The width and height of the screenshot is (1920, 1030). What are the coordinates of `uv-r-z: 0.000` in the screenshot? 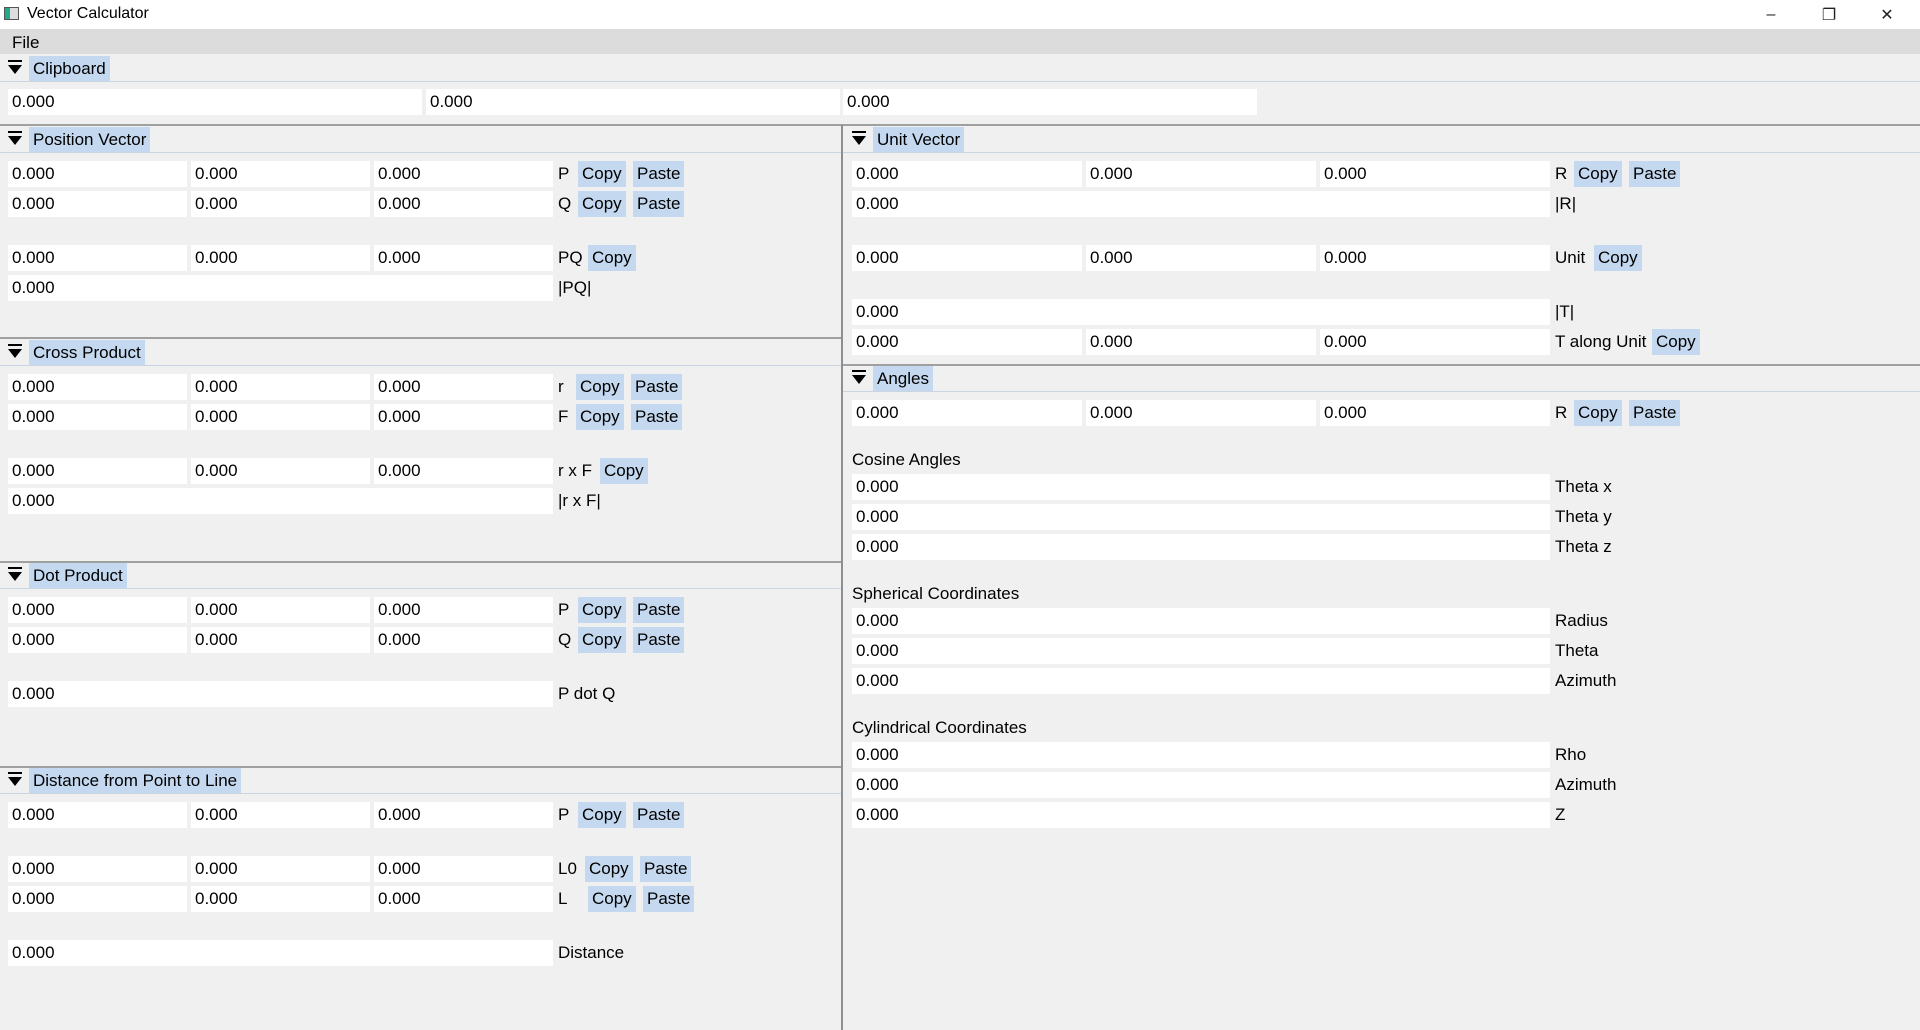 It's located at (1435, 174).